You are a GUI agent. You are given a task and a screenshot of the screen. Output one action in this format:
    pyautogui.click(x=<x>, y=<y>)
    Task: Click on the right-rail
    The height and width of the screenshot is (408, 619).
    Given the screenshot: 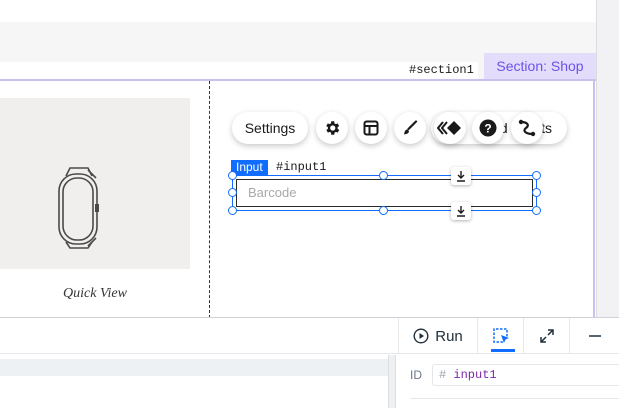 What is the action you would take?
    pyautogui.click(x=607, y=159)
    